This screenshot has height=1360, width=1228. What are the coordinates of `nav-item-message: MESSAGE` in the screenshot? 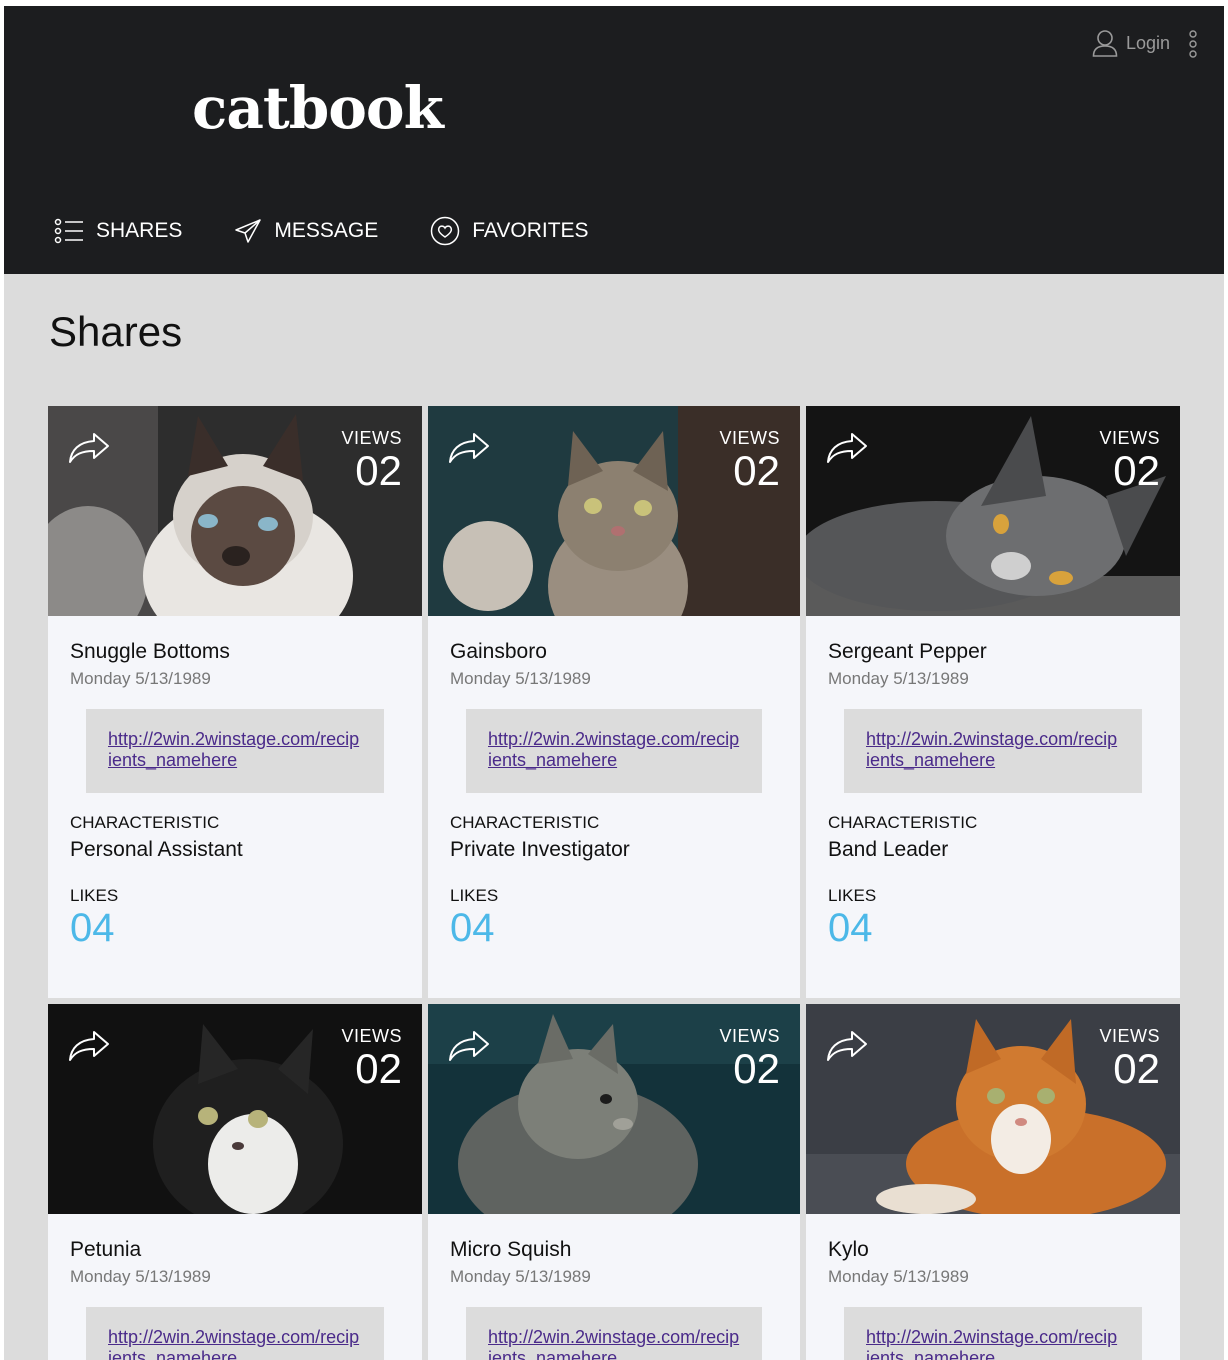 It's located at (306, 231).